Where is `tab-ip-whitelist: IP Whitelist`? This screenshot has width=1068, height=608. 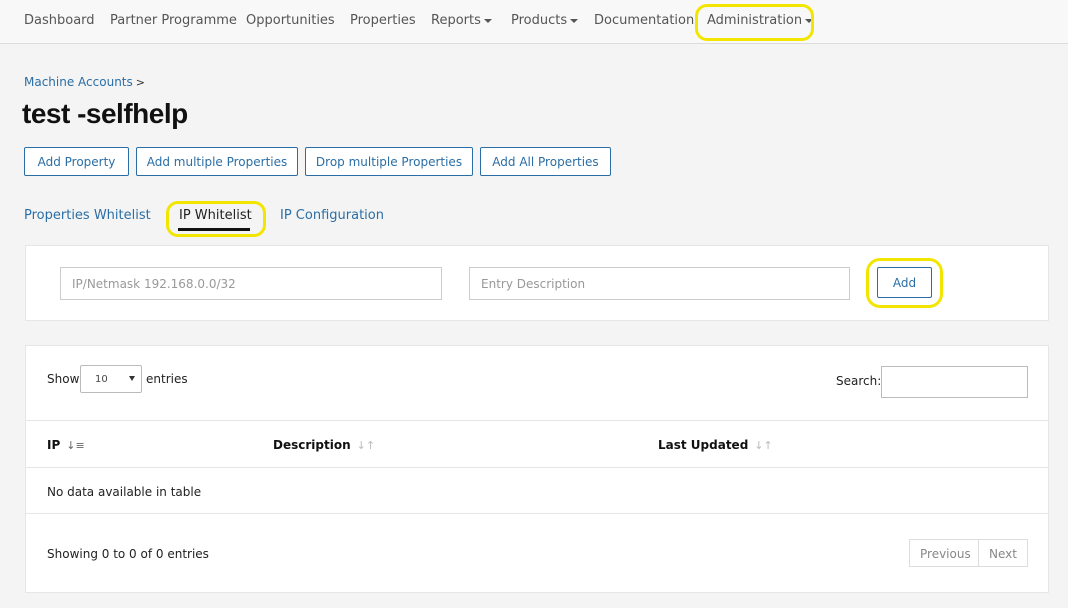
tab-ip-whitelist: IP Whitelist is located at coordinates (215, 215).